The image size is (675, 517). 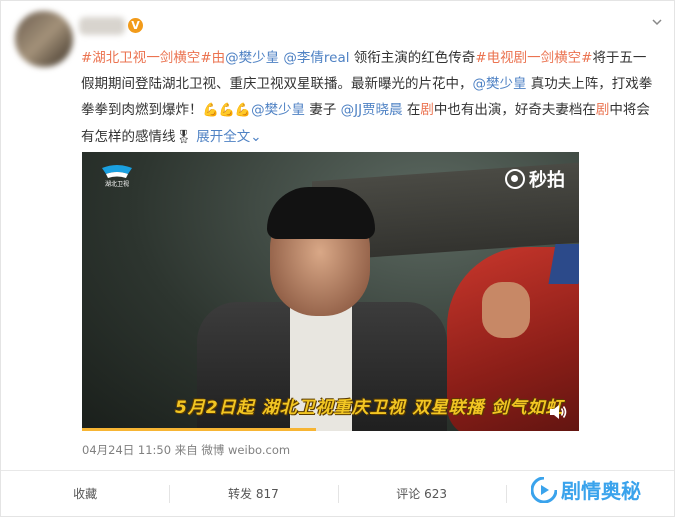 I want to click on video-subtitle: 5月2日起 湖北卫视重庆卫视 双星联播 剑气如虹, so click(x=369, y=408).